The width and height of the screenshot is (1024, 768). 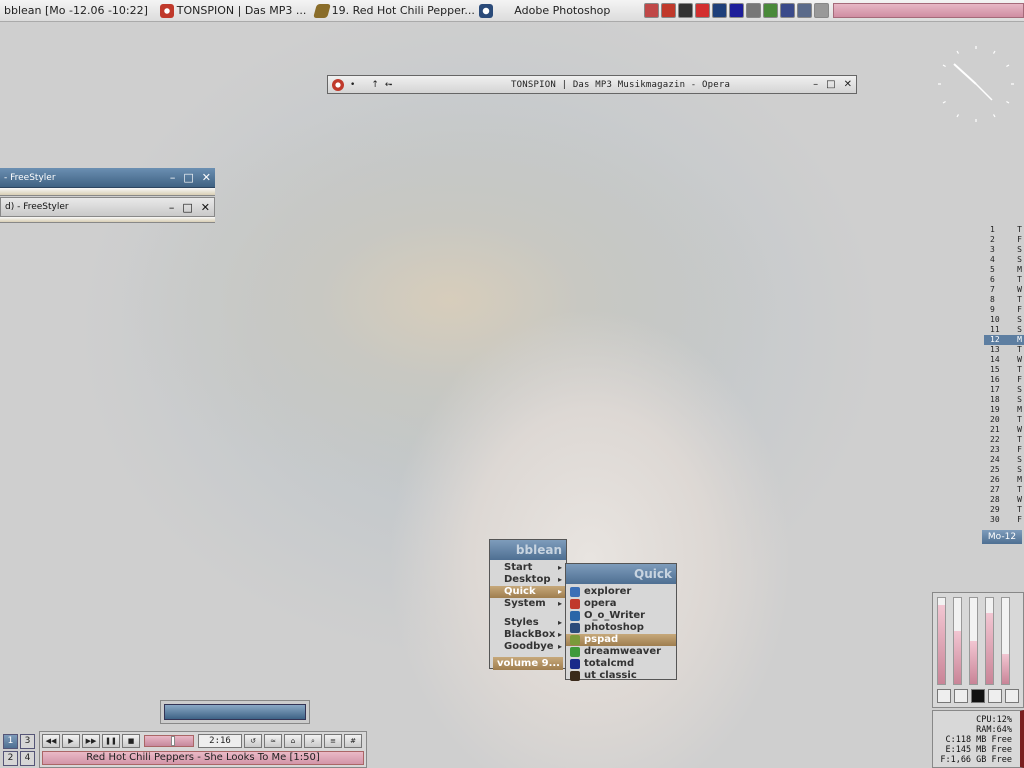 I want to click on stop-button: ■, so click(x=131, y=741).